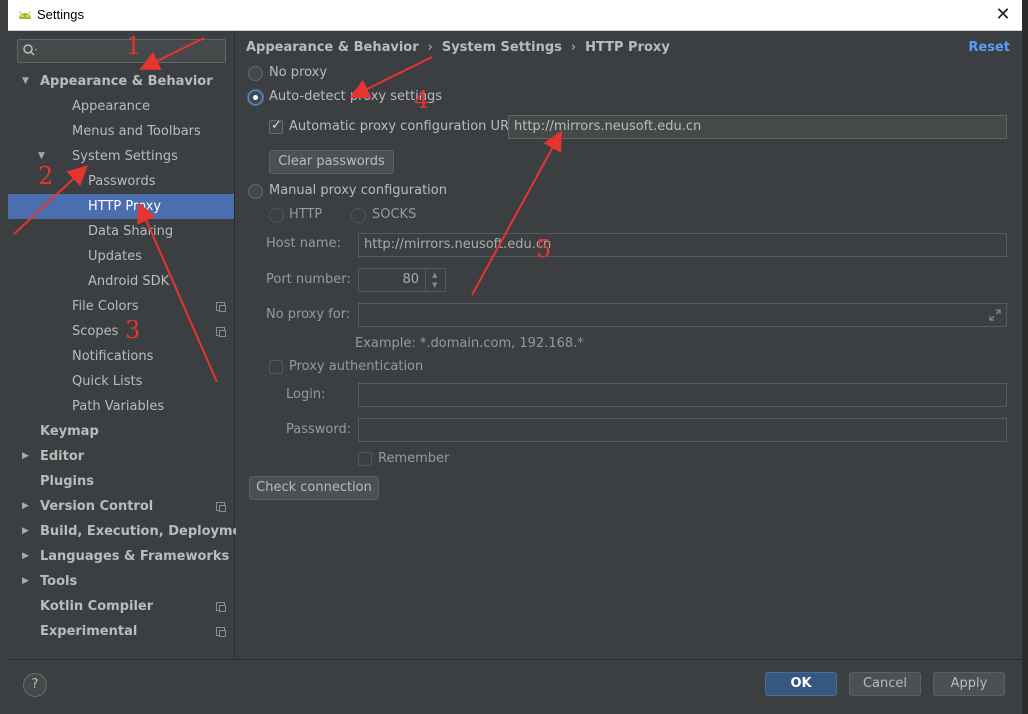 The height and width of the screenshot is (714, 1028). Describe the element at coordinates (319, 429) in the screenshot. I see `password-label: Password:` at that location.